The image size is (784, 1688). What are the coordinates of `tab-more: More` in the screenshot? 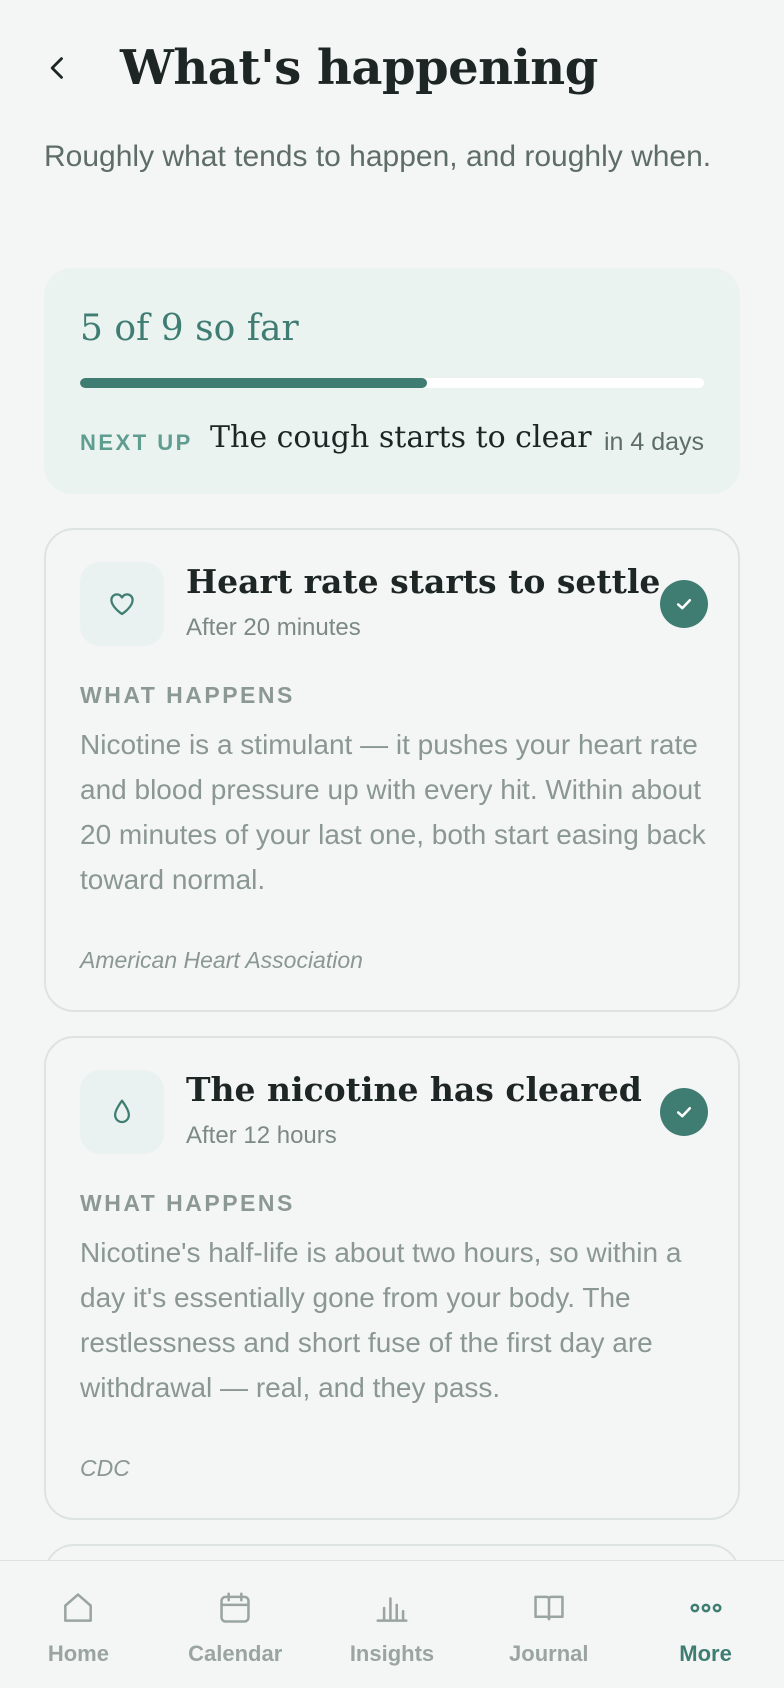 It's located at (705, 1624).